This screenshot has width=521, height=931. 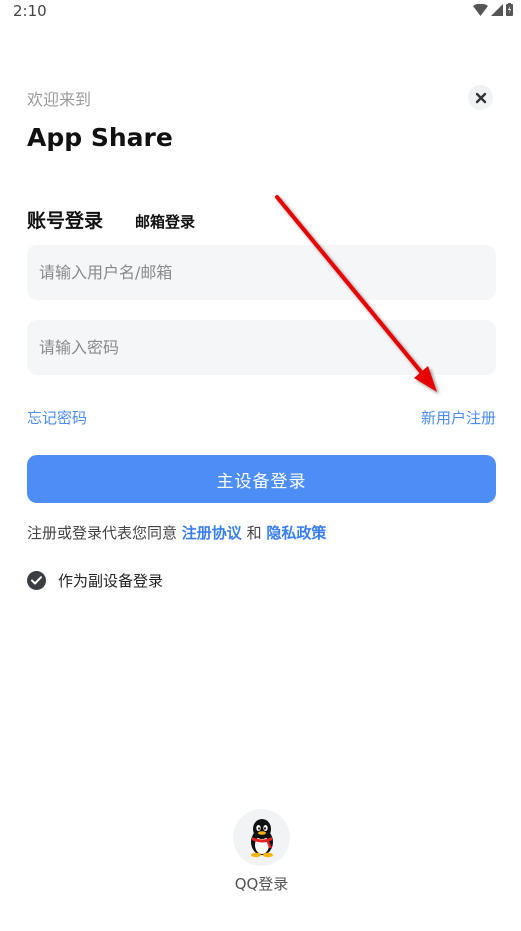 I want to click on status-time: 2:10, so click(x=30, y=11).